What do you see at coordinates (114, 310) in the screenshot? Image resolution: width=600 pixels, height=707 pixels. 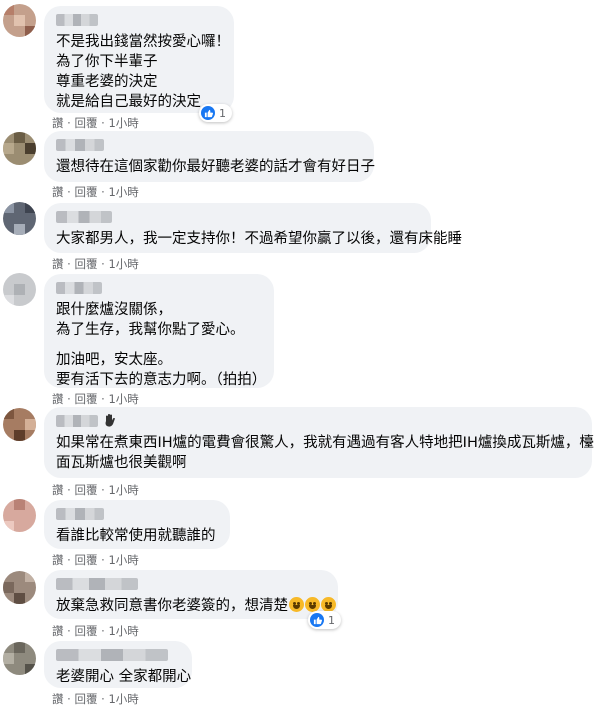 I see `comment-text: 跟什麼爐沒關係，` at bounding box center [114, 310].